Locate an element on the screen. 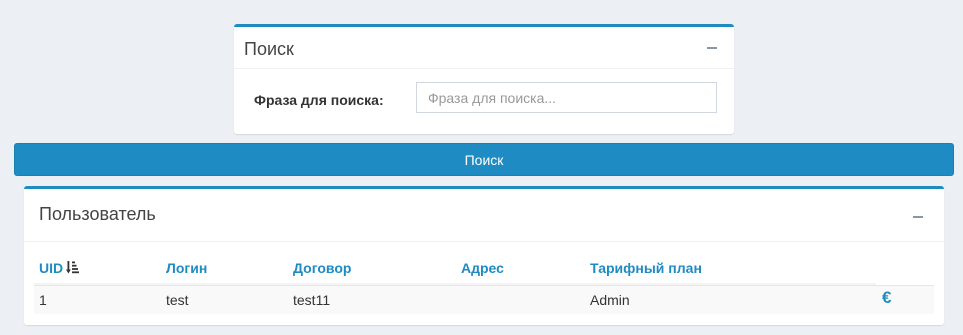  column-header-contract: Договор is located at coordinates (322, 268).